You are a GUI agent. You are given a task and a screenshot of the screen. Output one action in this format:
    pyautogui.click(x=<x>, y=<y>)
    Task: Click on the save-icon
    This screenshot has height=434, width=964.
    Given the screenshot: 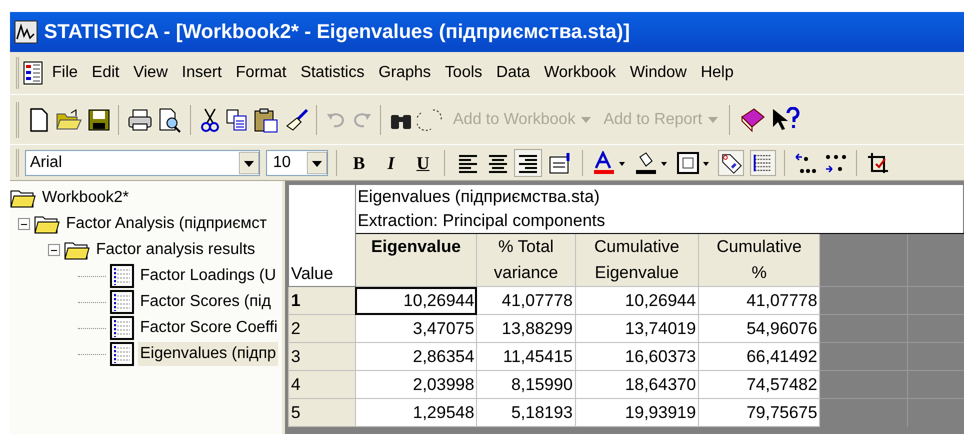 What is the action you would take?
    pyautogui.click(x=99, y=120)
    